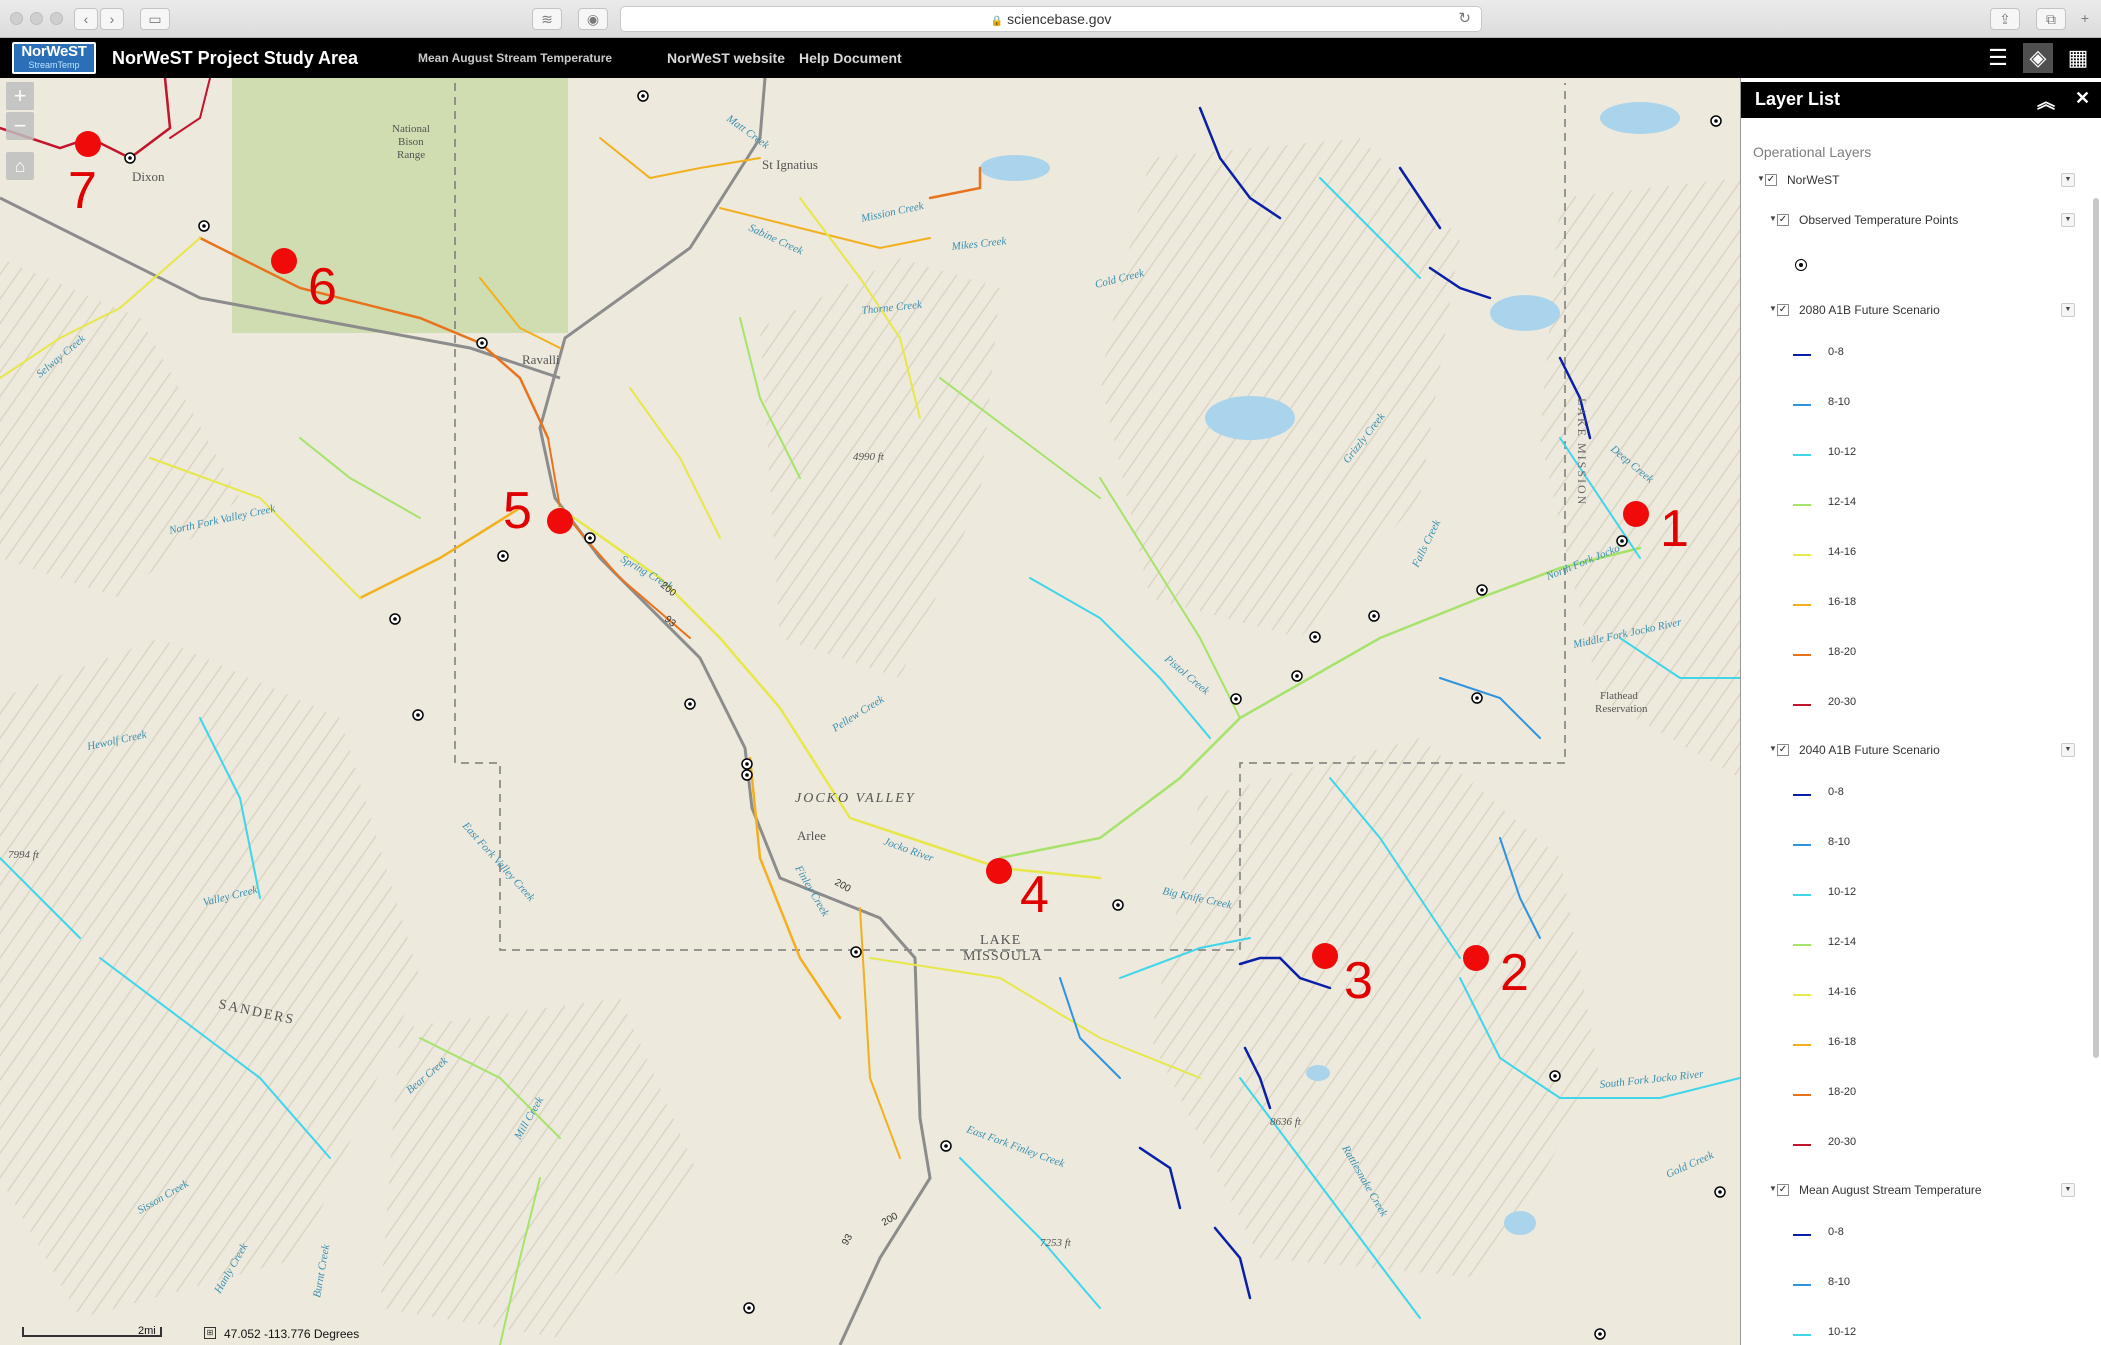 Image resolution: width=2101 pixels, height=1345 pixels. Describe the element at coordinates (20, 166) in the screenshot. I see `home-icon: ⌂` at that location.